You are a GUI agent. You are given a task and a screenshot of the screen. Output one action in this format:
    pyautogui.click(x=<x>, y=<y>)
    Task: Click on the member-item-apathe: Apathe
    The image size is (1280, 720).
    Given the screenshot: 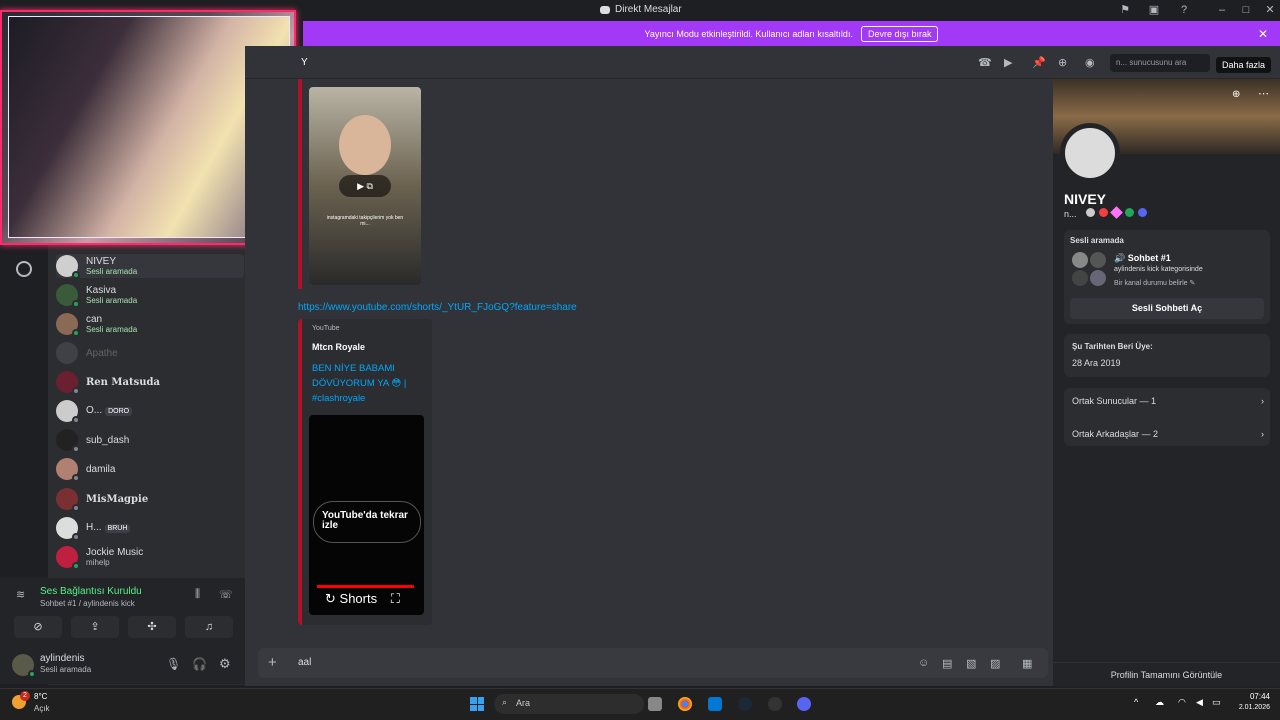 What is the action you would take?
    pyautogui.click(x=150, y=353)
    